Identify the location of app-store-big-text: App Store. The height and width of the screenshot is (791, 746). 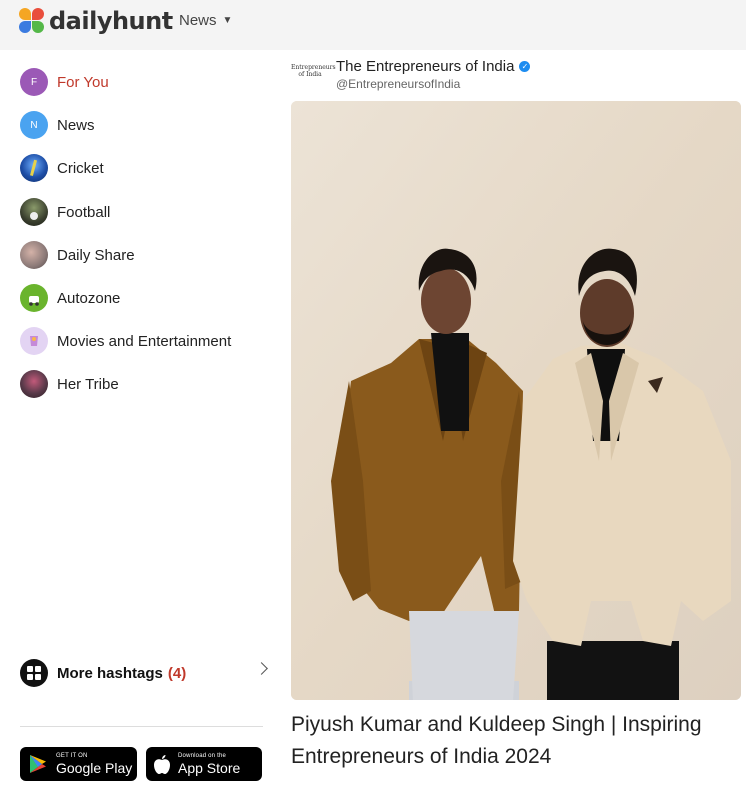
(209, 768).